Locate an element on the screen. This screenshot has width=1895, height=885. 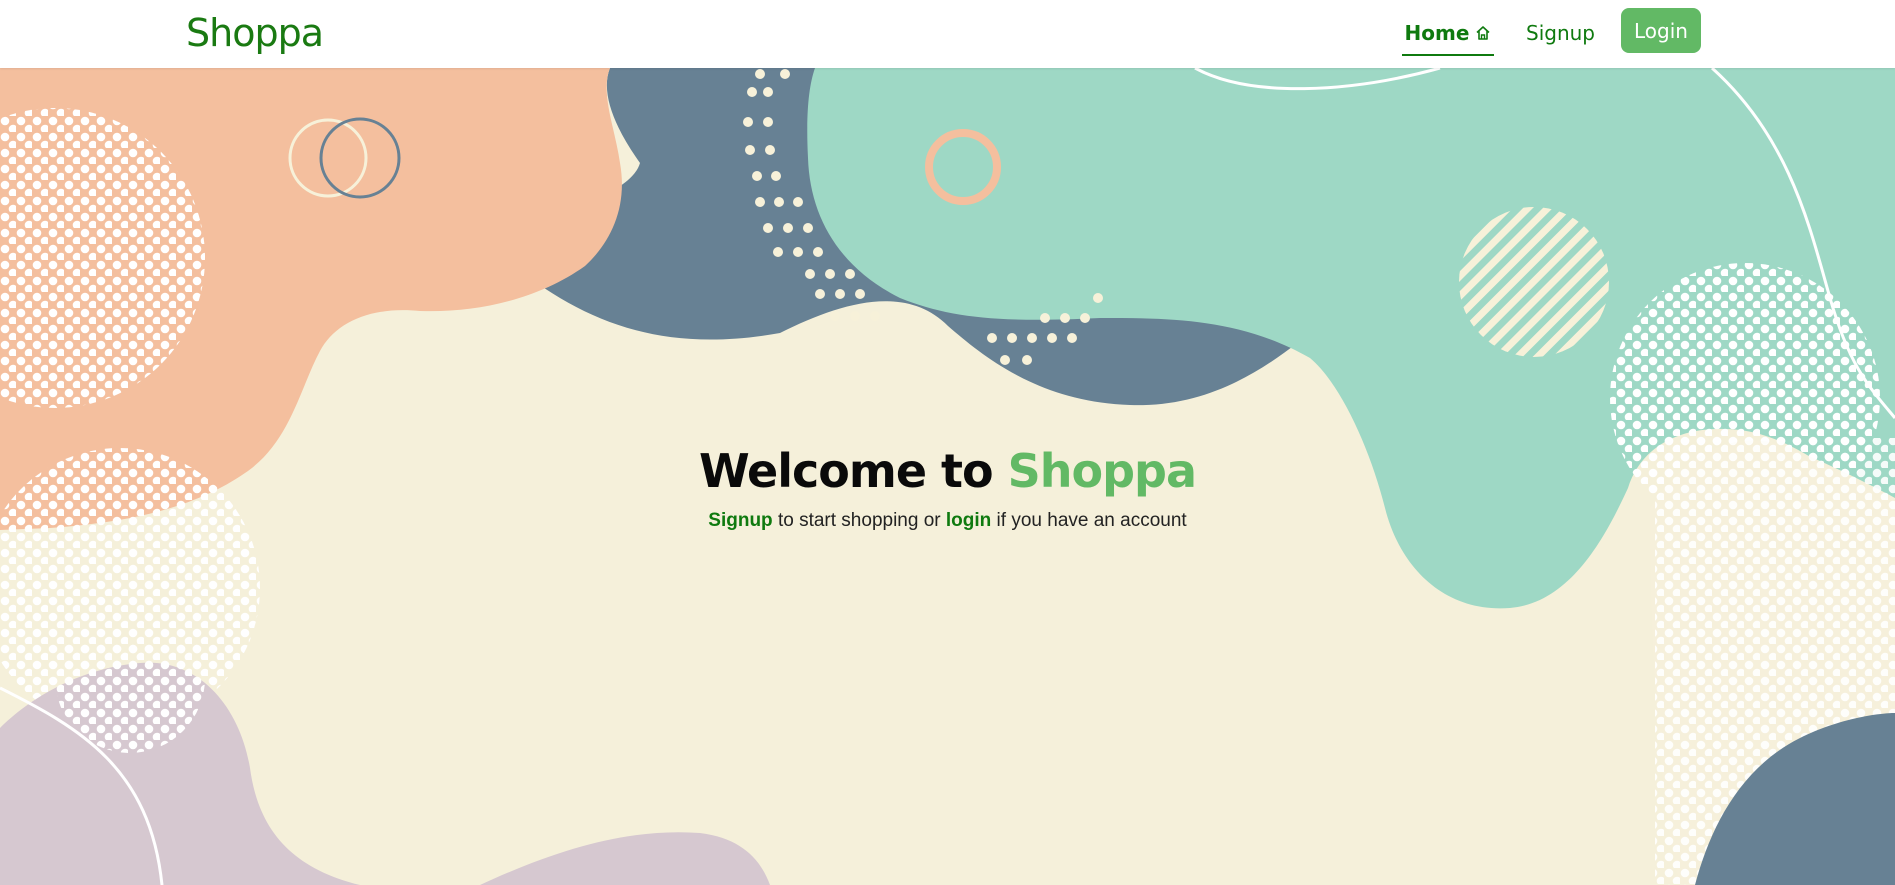
login-button: Login is located at coordinates (1661, 30).